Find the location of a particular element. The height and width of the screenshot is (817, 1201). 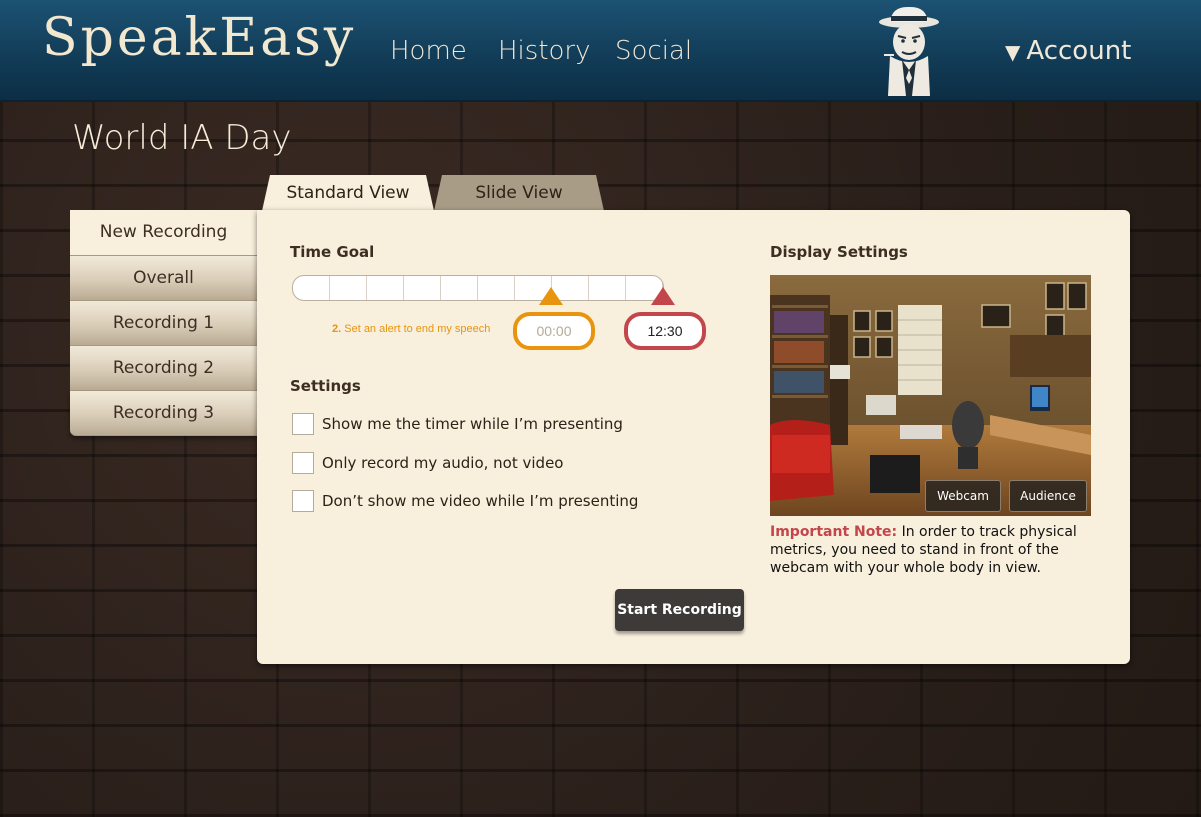

setting-hide-video: Don’t show me video while I’m presenting is located at coordinates (465, 501).